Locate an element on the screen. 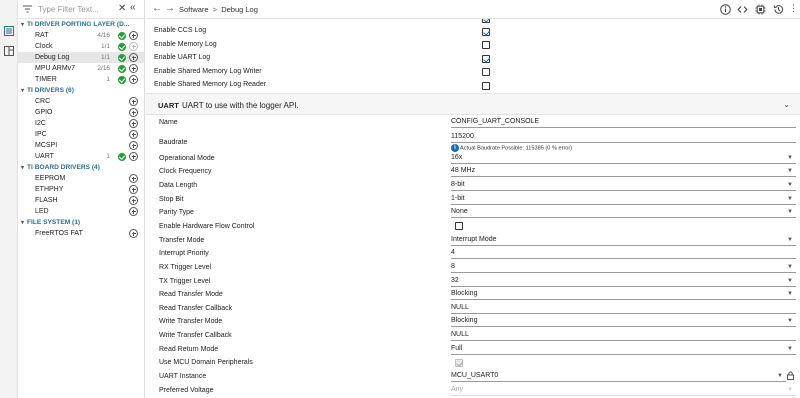  tree-item-label: EEPROM is located at coordinates (50, 178).